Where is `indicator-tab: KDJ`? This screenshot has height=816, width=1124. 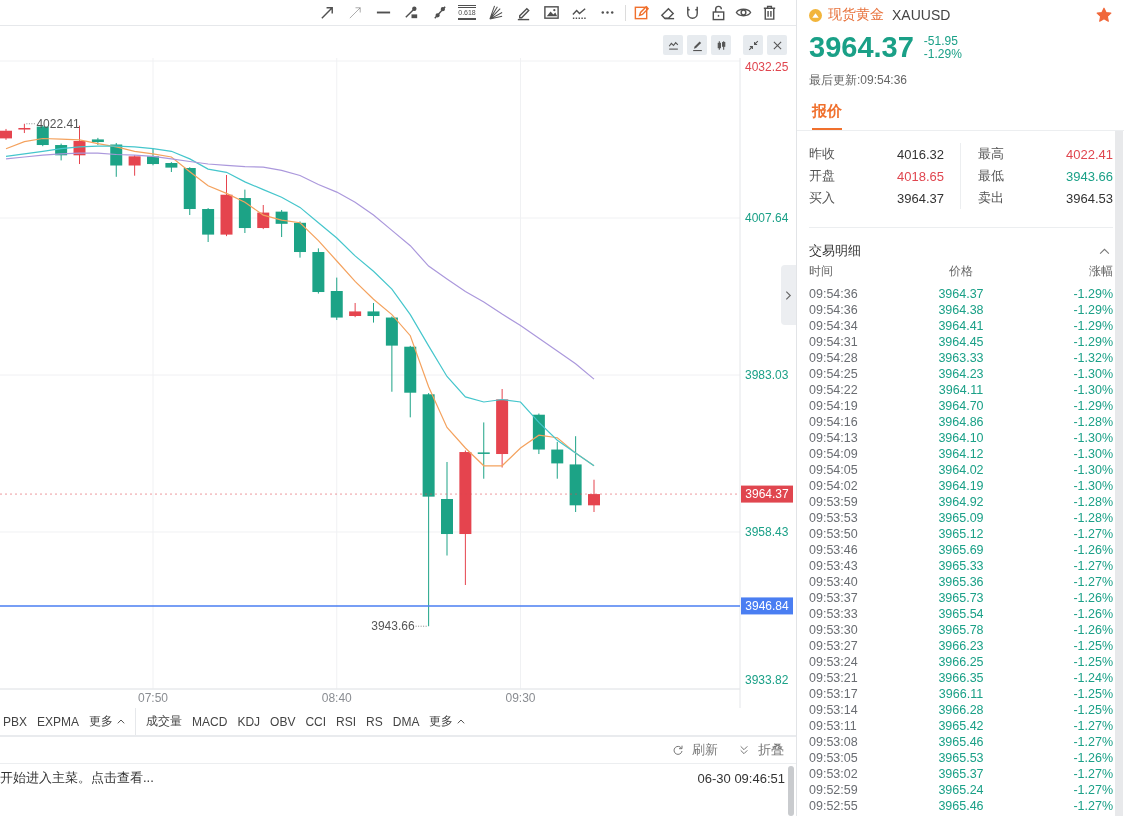 indicator-tab: KDJ is located at coordinates (249, 721).